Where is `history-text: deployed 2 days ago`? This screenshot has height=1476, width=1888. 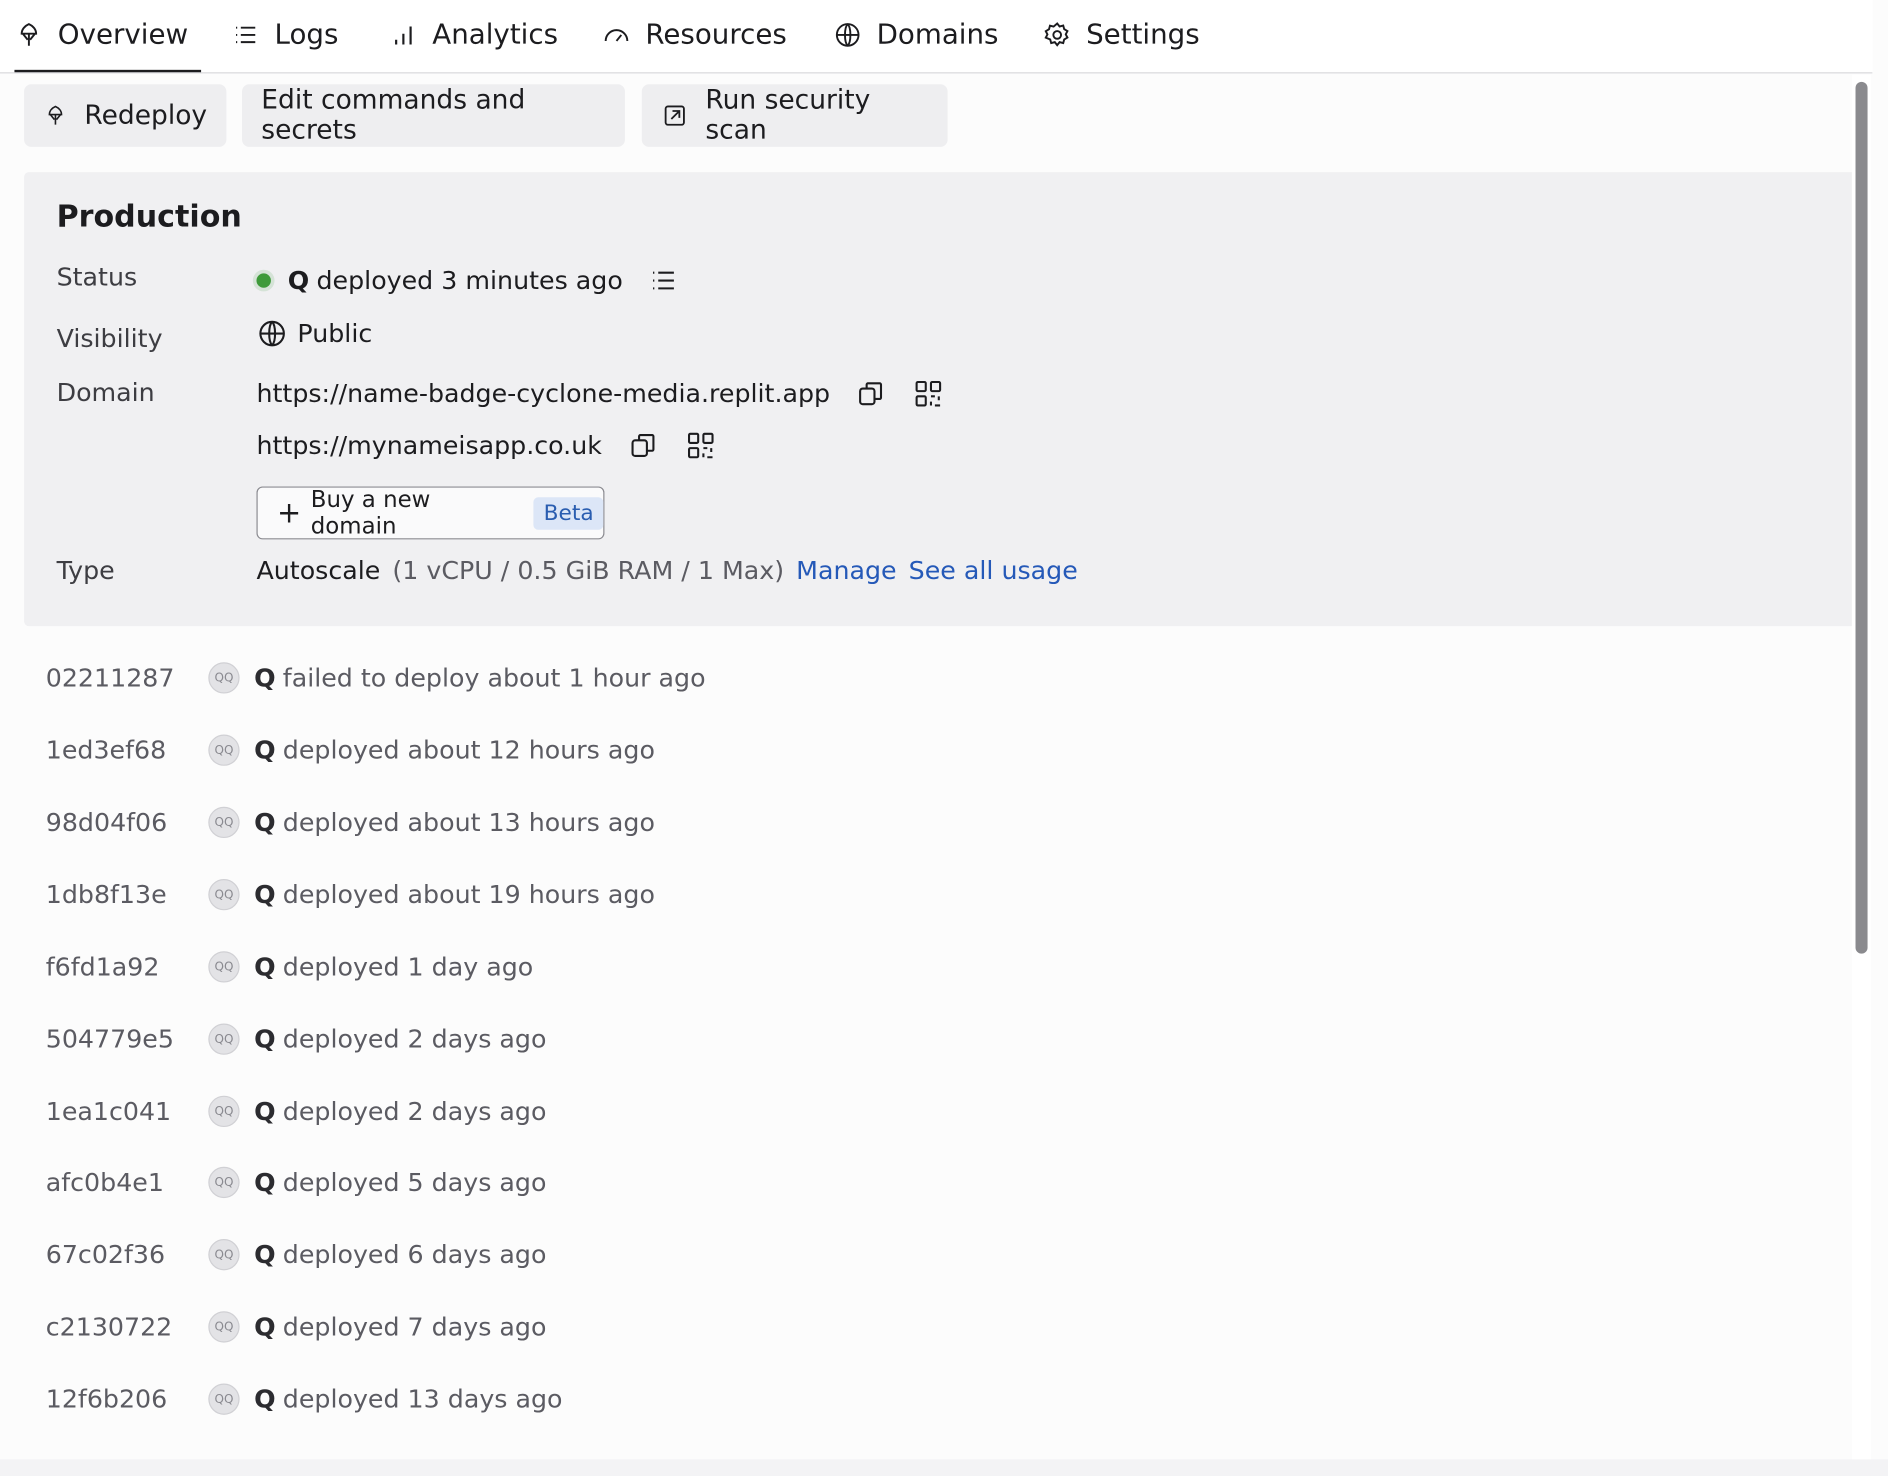 history-text: deployed 2 days ago is located at coordinates (414, 1039).